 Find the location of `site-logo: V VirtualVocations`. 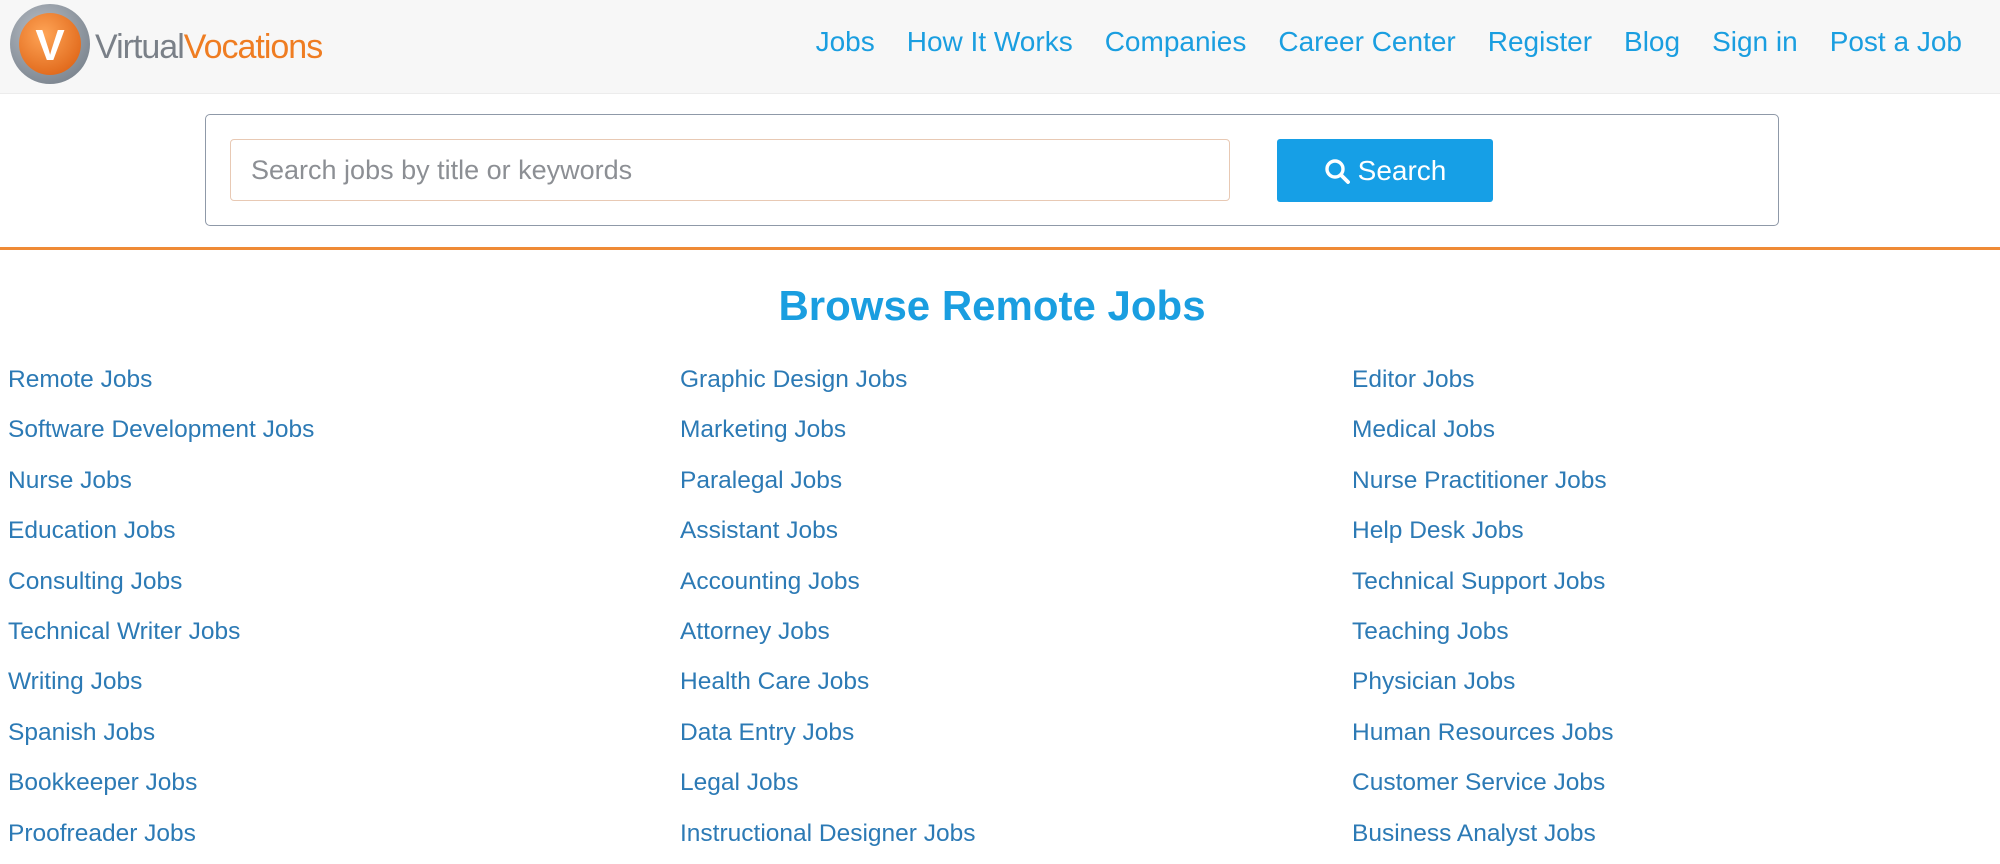

site-logo: V VirtualVocations is located at coordinates (166, 44).